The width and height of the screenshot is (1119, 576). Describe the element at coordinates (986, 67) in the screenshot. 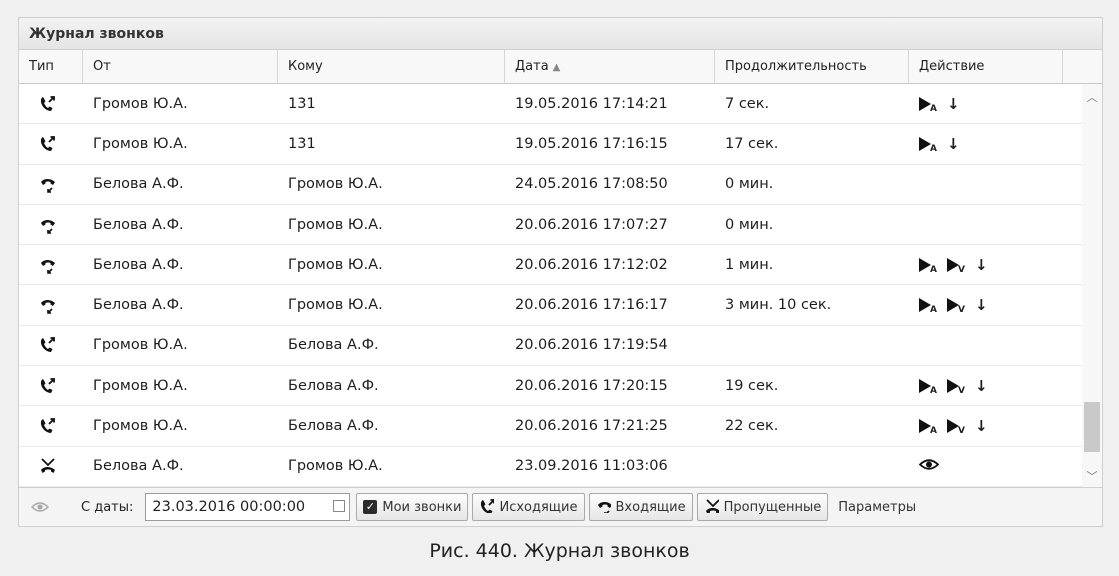

I see `column-header-action: Действие` at that location.